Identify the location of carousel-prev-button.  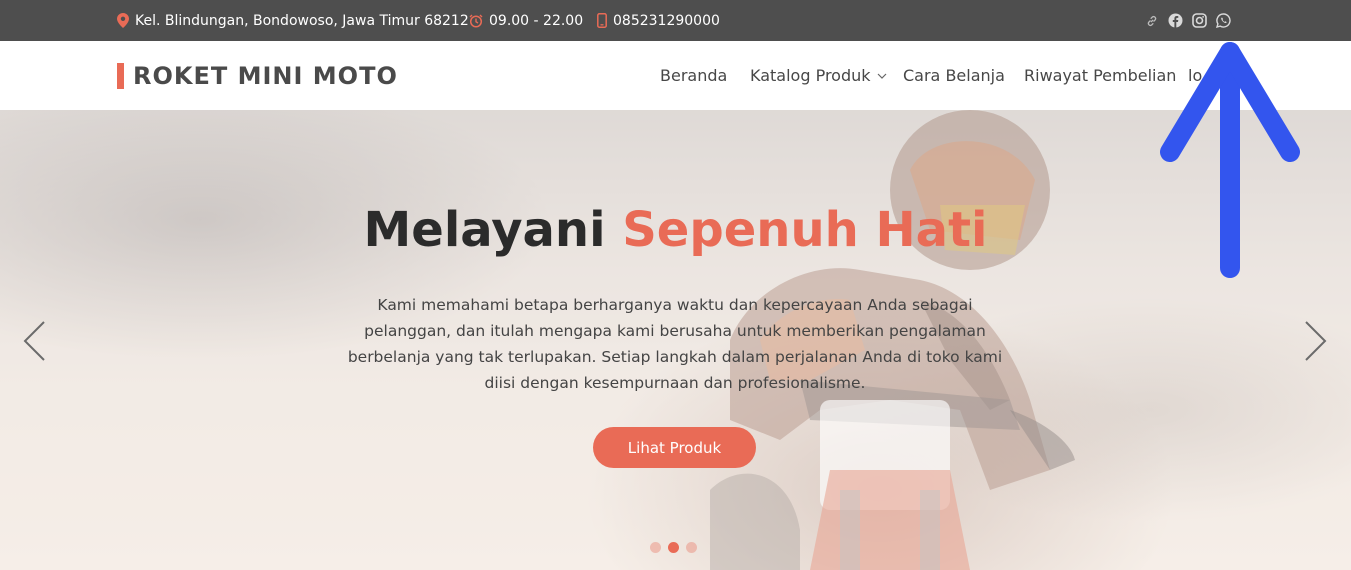
(35, 341).